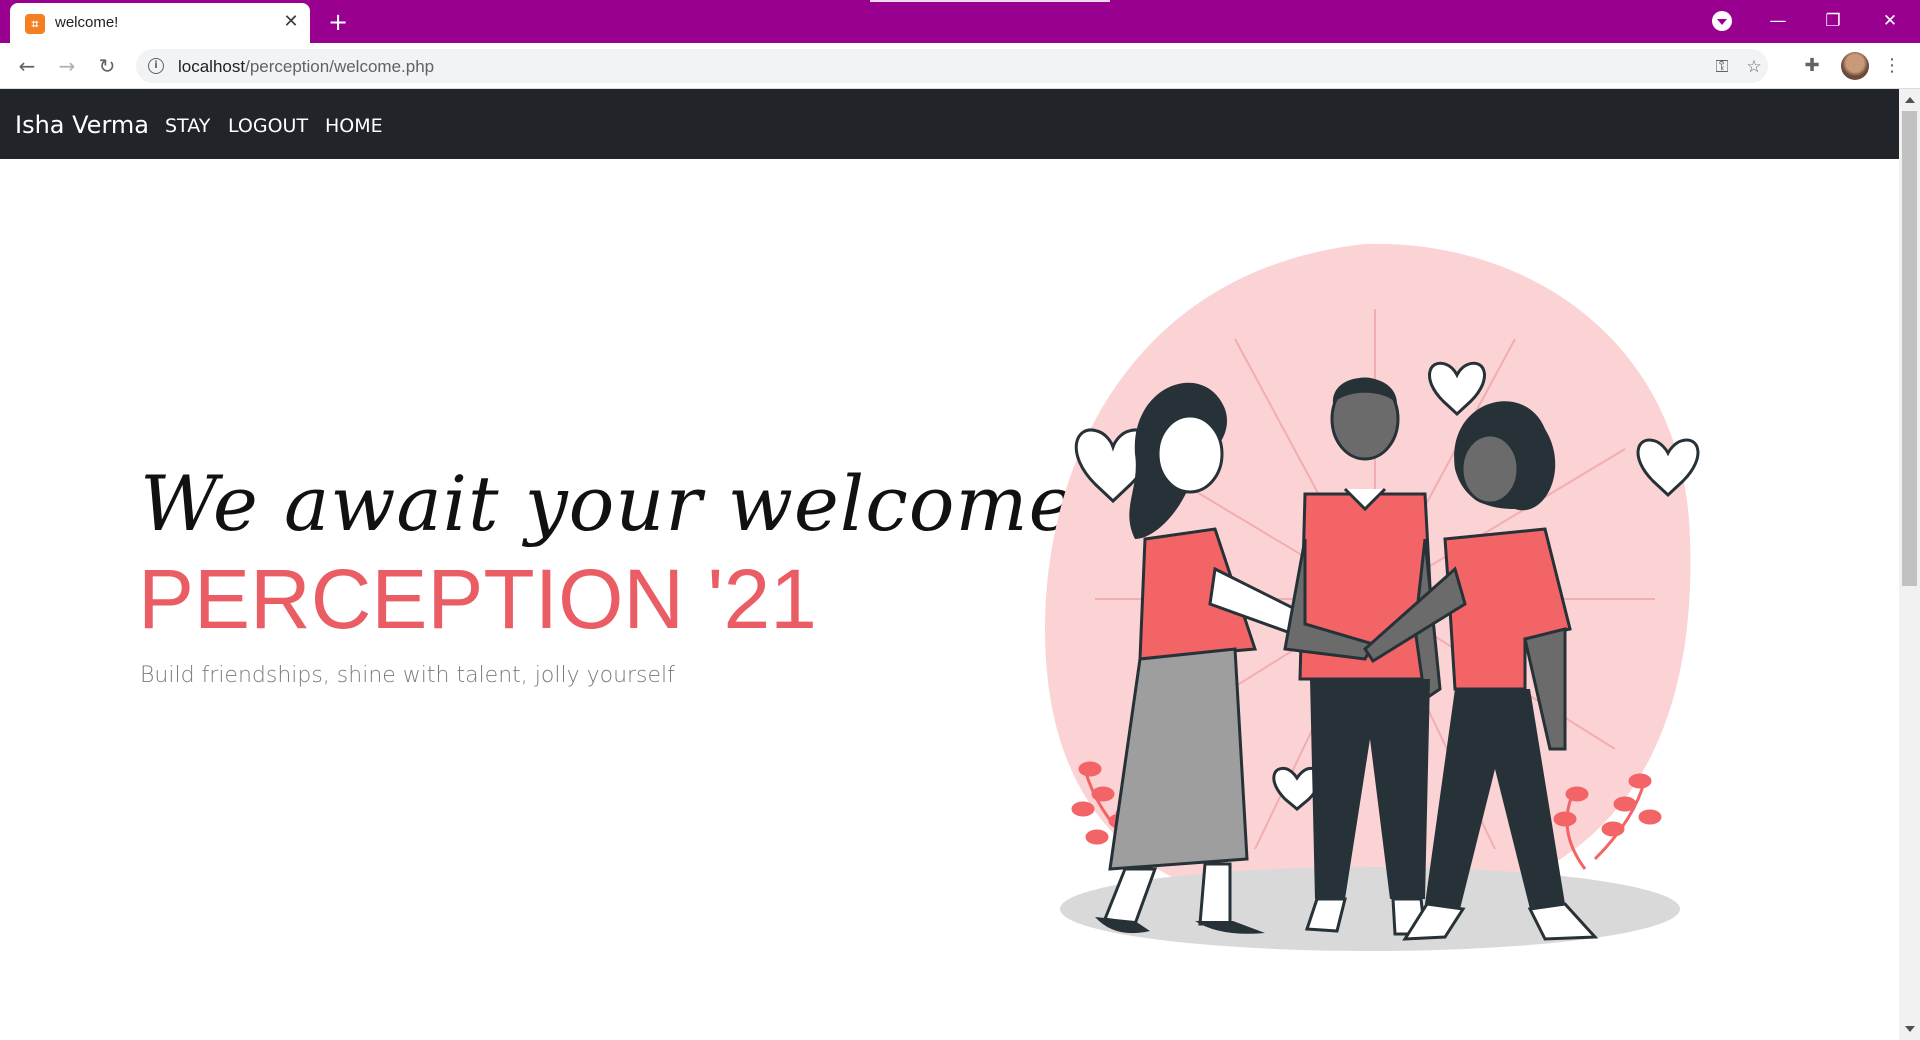 The image size is (1920, 1040). What do you see at coordinates (1910, 1029) in the screenshot?
I see `scroll-down-arrow-icon` at bounding box center [1910, 1029].